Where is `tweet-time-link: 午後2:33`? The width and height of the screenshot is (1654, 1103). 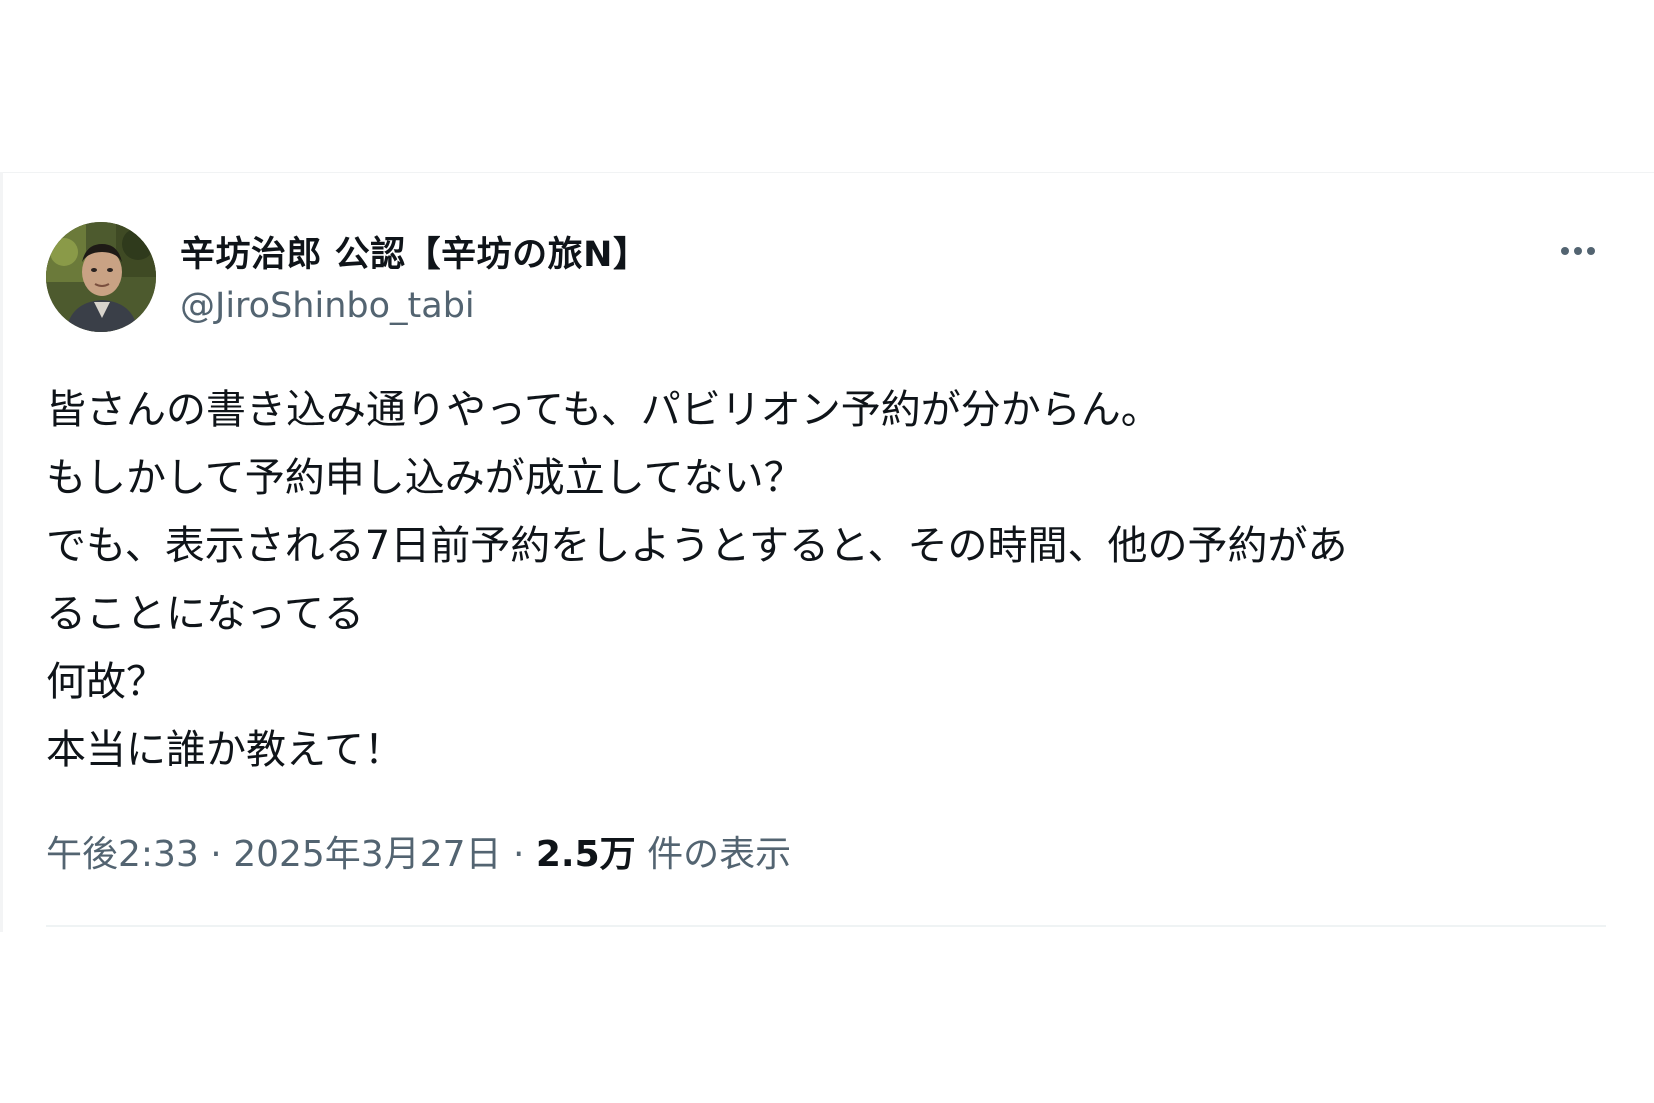
tweet-time-link: 午後2:33 is located at coordinates (122, 854).